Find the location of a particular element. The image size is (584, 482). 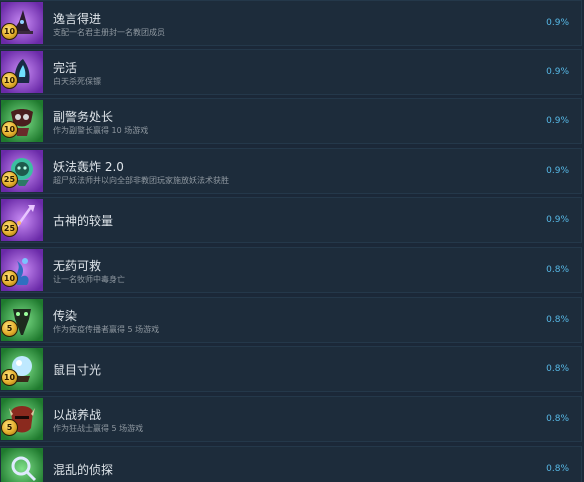

achievement-description: 作为副警长赢得 10 场游戏 is located at coordinates (101, 130).